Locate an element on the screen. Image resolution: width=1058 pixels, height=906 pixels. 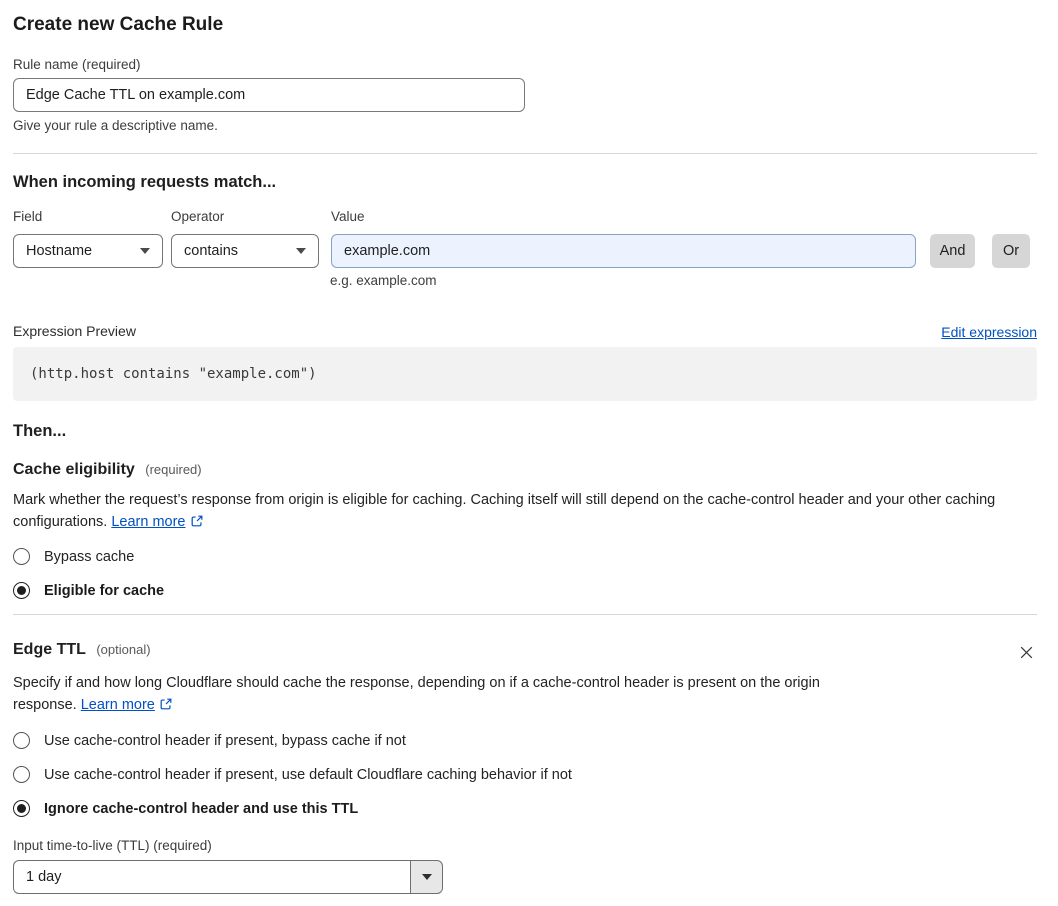
close-icon is located at coordinates (1026, 655).